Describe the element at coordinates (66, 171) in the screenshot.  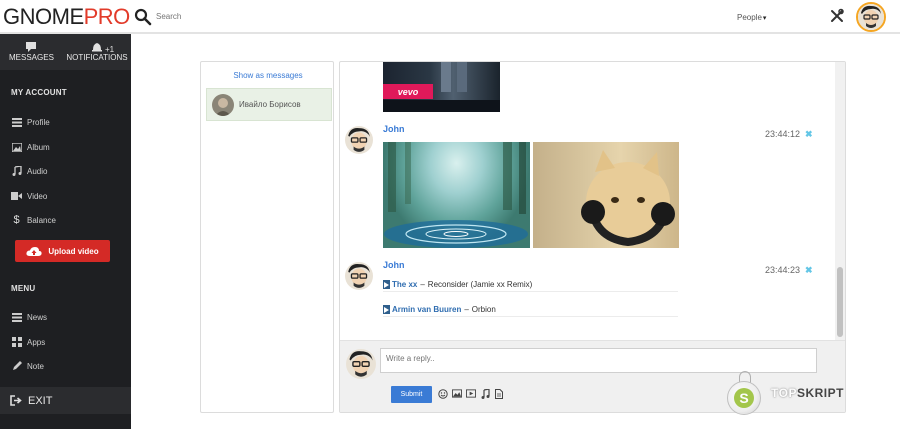
I see `sidebar-item-audio: Audio` at that location.